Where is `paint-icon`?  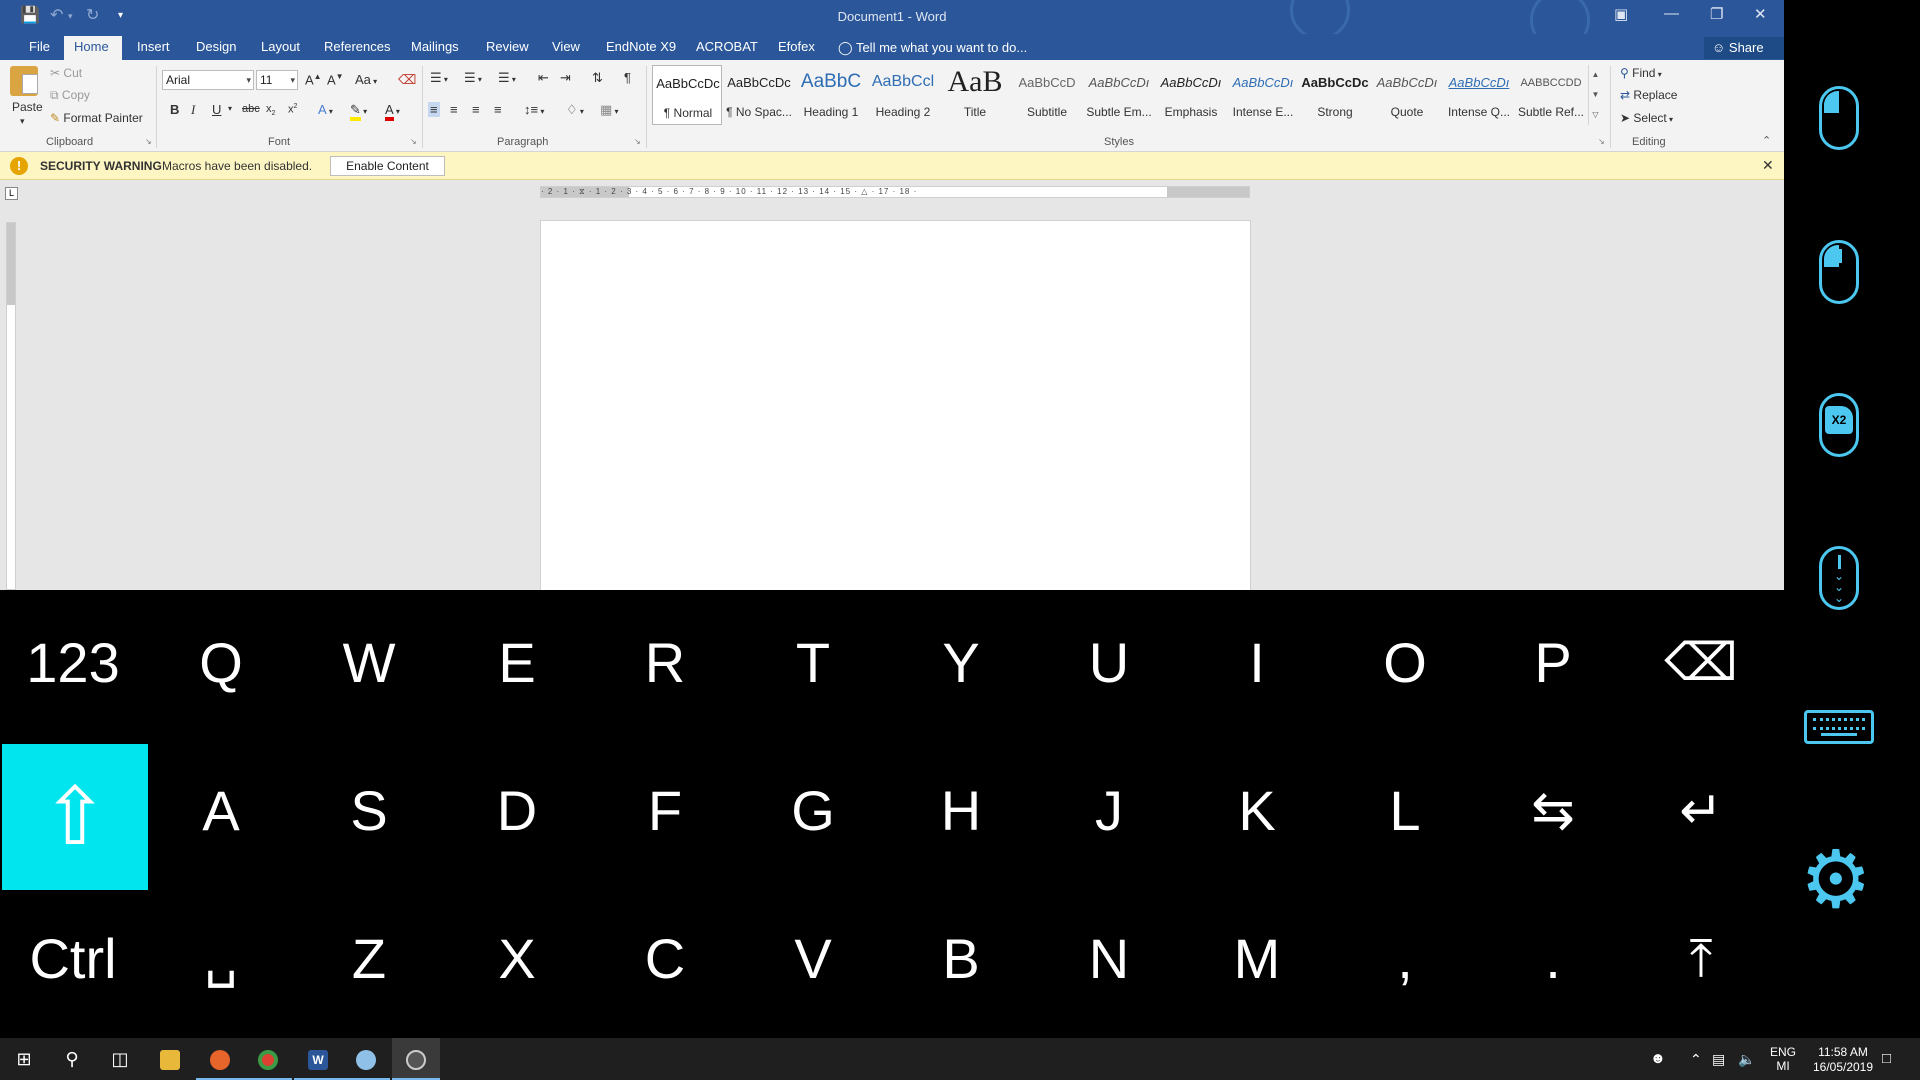 paint-icon is located at coordinates (366, 1059).